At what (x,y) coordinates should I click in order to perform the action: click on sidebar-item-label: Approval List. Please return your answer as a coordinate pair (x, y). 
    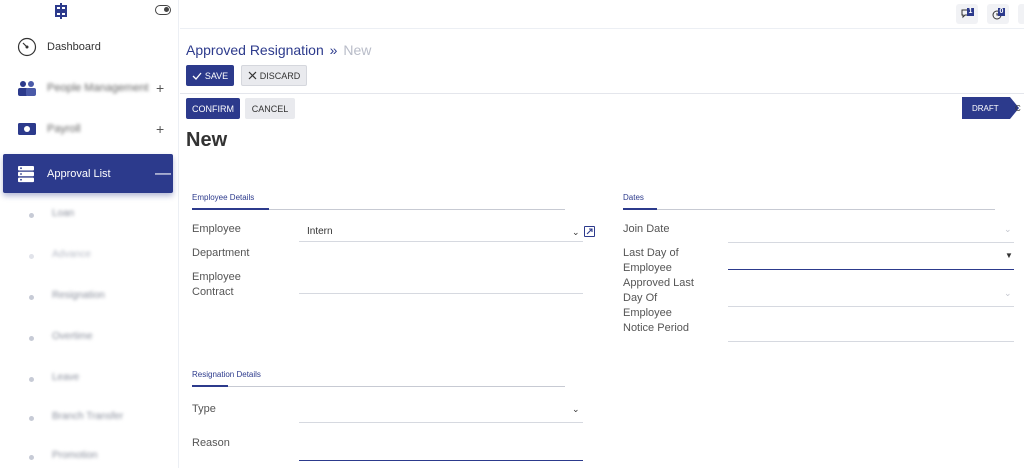
    Looking at the image, I should click on (79, 173).